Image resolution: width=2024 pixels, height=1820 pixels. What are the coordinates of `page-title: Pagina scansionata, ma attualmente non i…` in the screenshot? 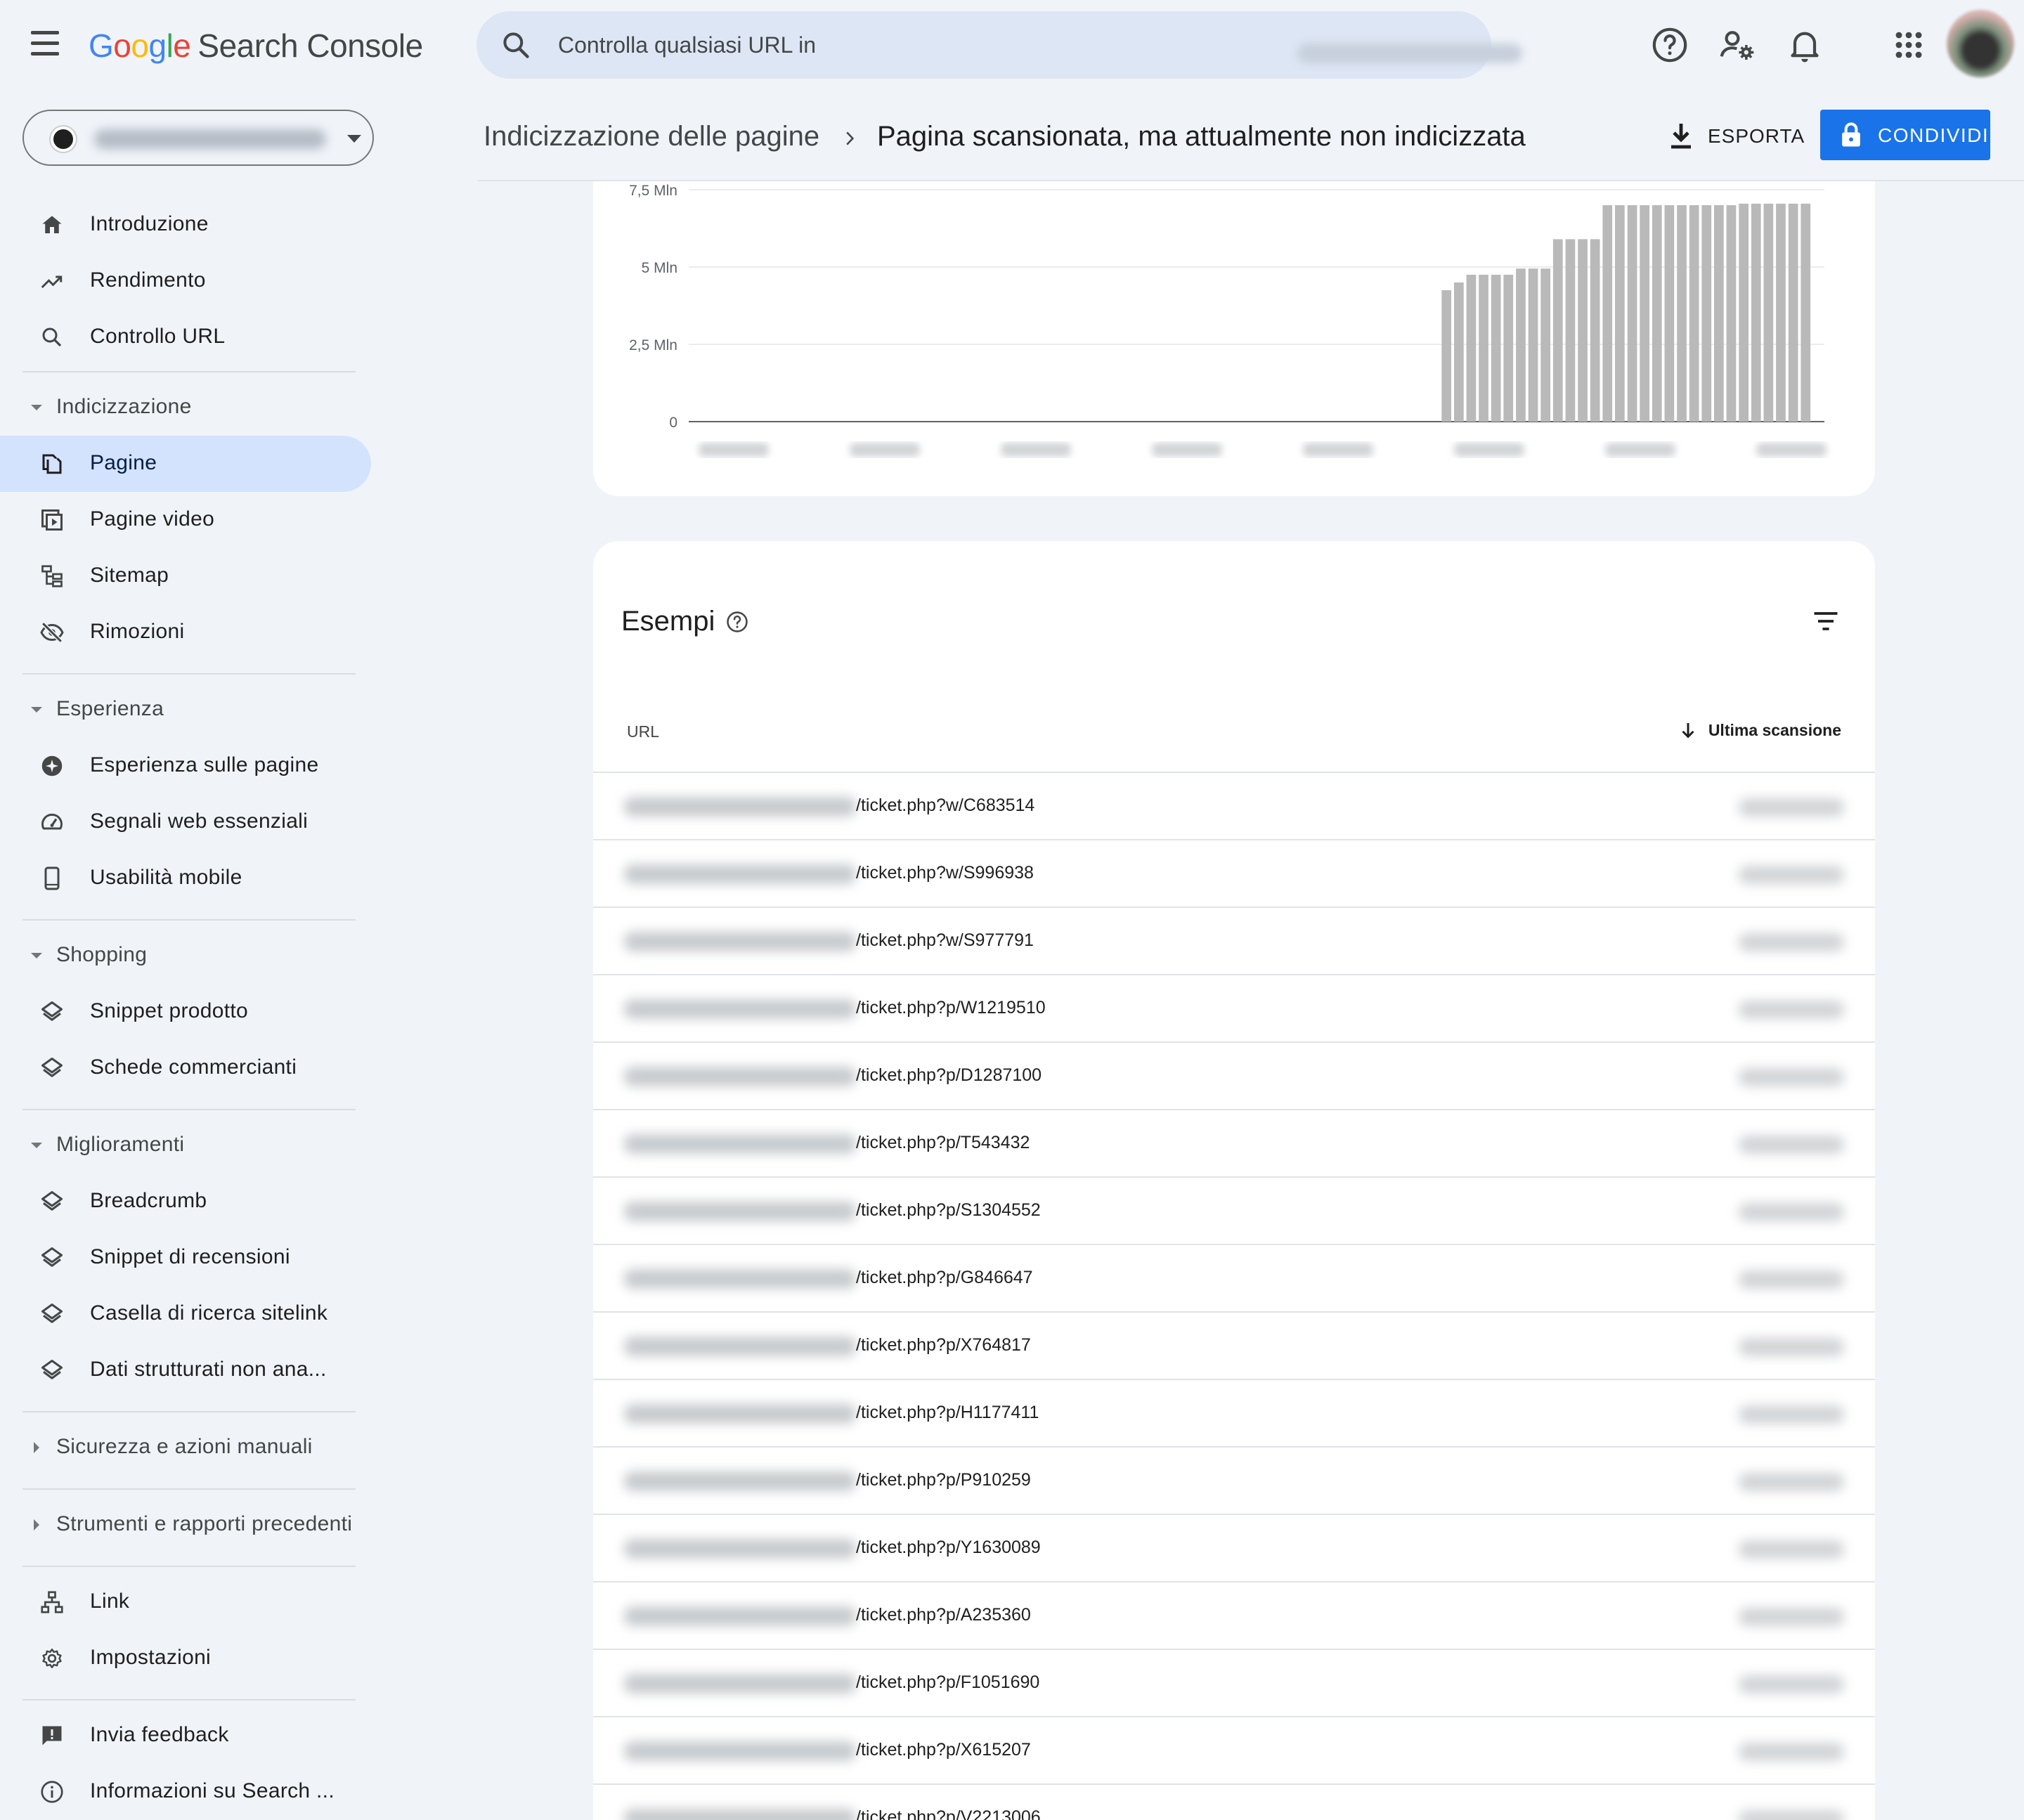 It's located at (1201, 136).